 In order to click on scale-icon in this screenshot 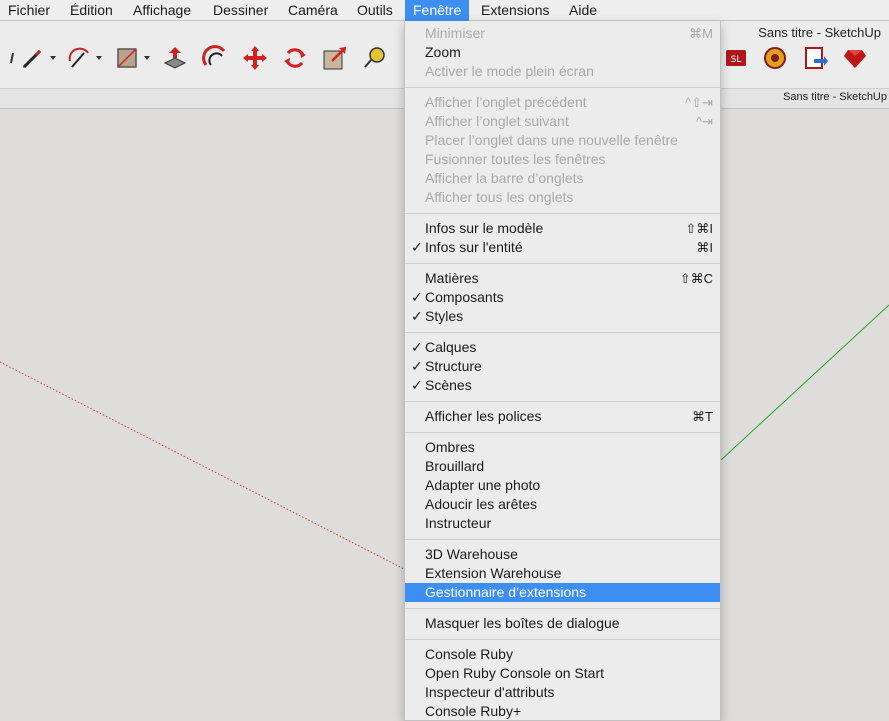, I will do `click(335, 58)`.